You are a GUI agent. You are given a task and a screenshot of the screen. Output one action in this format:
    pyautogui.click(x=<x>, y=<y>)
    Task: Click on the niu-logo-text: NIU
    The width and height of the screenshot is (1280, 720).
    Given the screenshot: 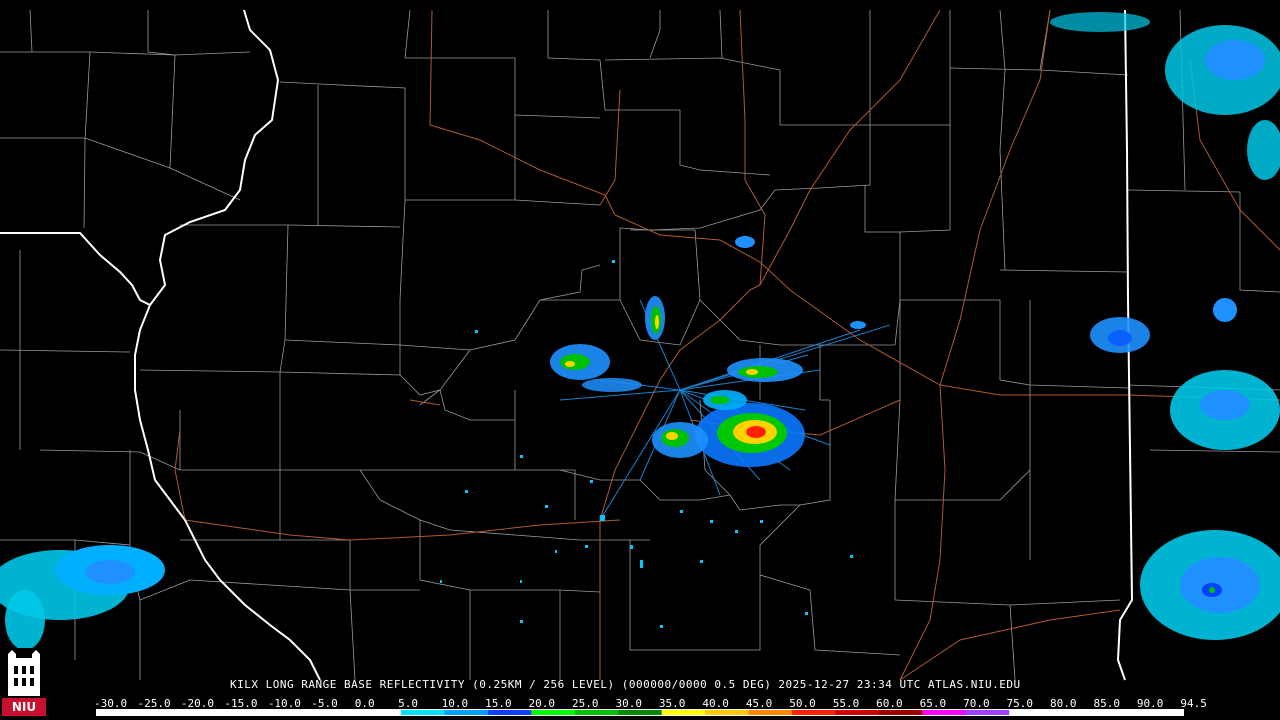 What is the action you would take?
    pyautogui.click(x=24, y=707)
    